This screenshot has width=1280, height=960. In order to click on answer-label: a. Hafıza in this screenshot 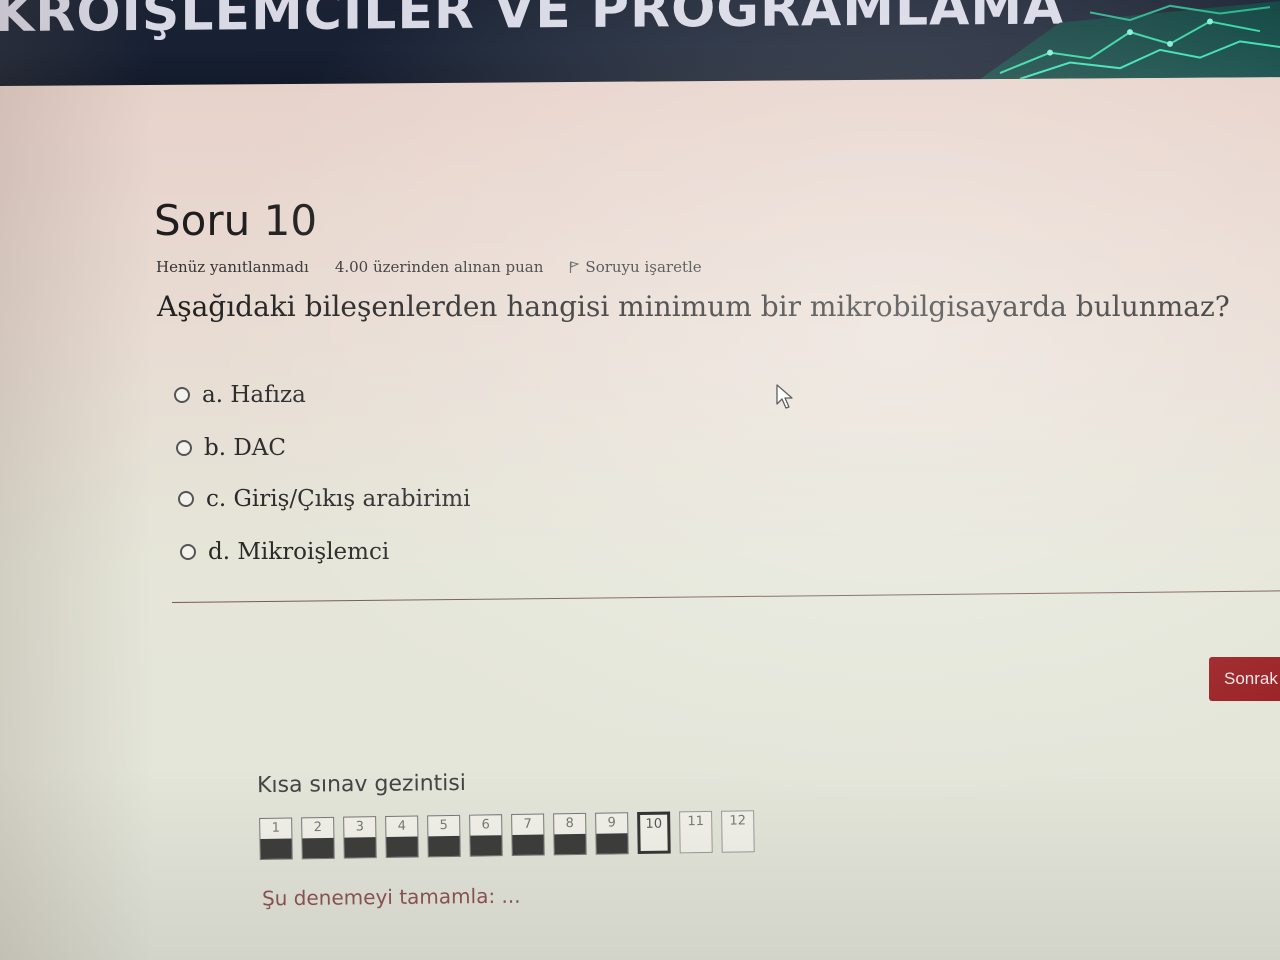, I will do `click(254, 395)`.